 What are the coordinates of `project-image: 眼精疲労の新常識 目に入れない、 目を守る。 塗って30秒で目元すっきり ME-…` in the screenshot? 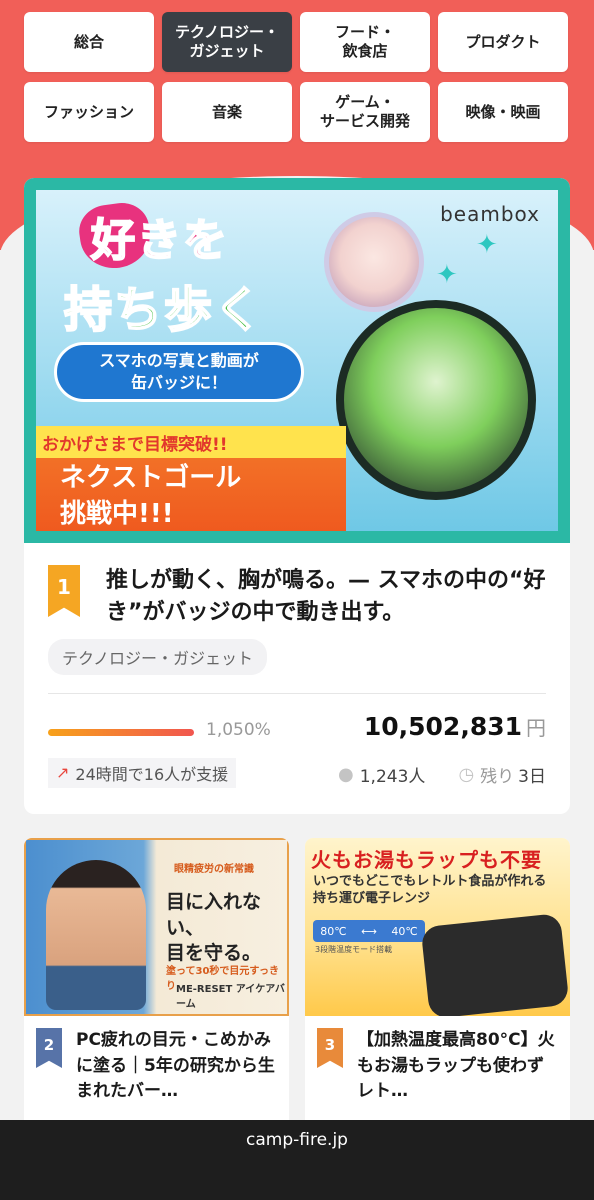 It's located at (156, 927).